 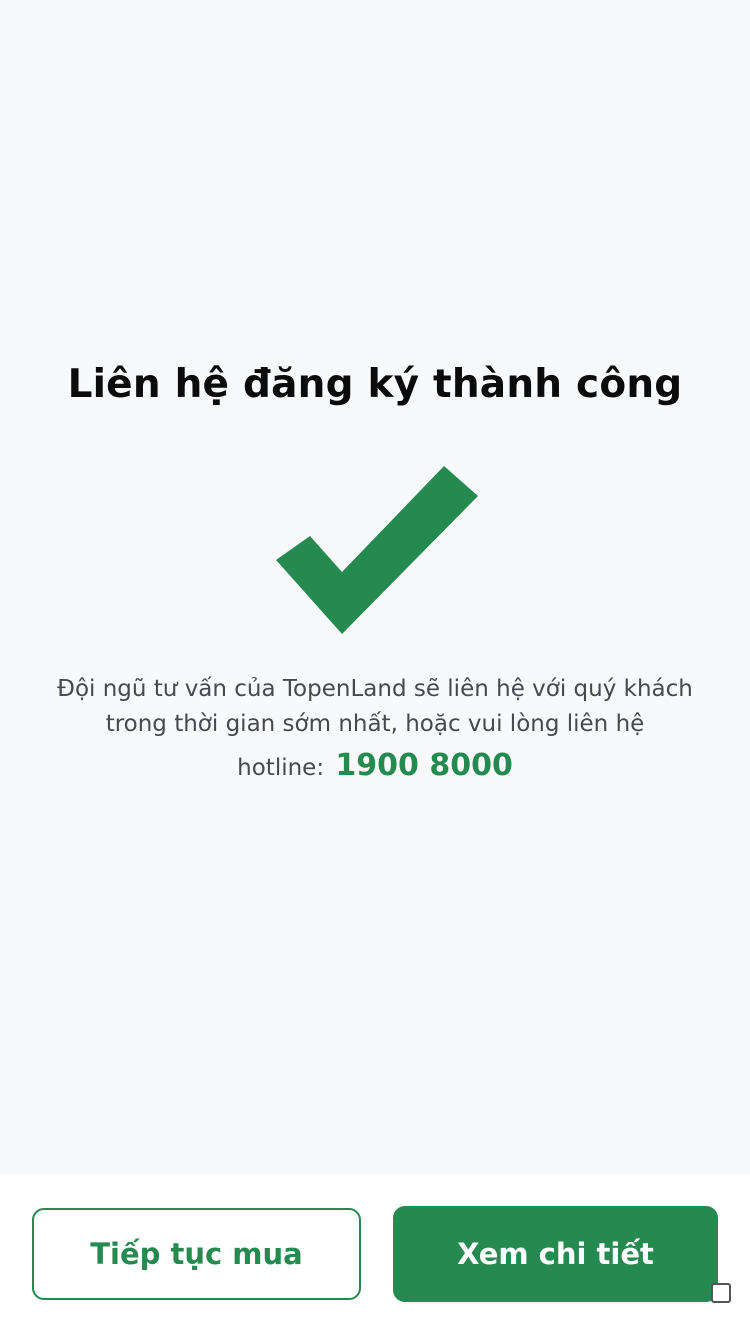 What do you see at coordinates (375, 1254) in the screenshot?
I see `footer-bar: Tiếp tục mua Xem chi tiết` at bounding box center [375, 1254].